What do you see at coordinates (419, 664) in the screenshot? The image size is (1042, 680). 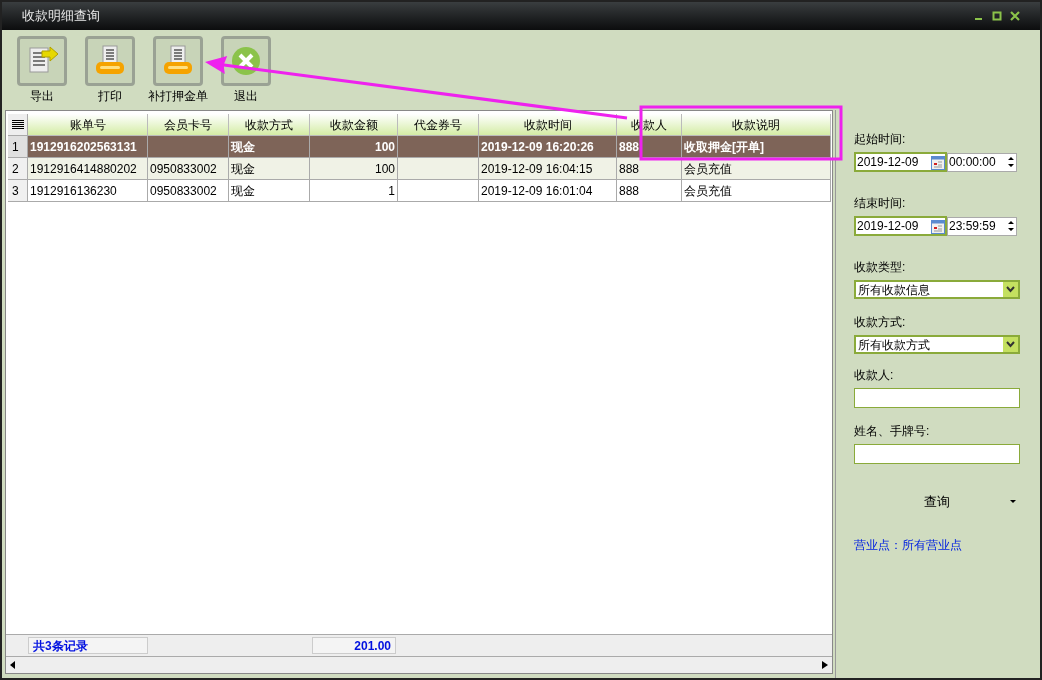 I see `horizontal-scrollbar` at bounding box center [419, 664].